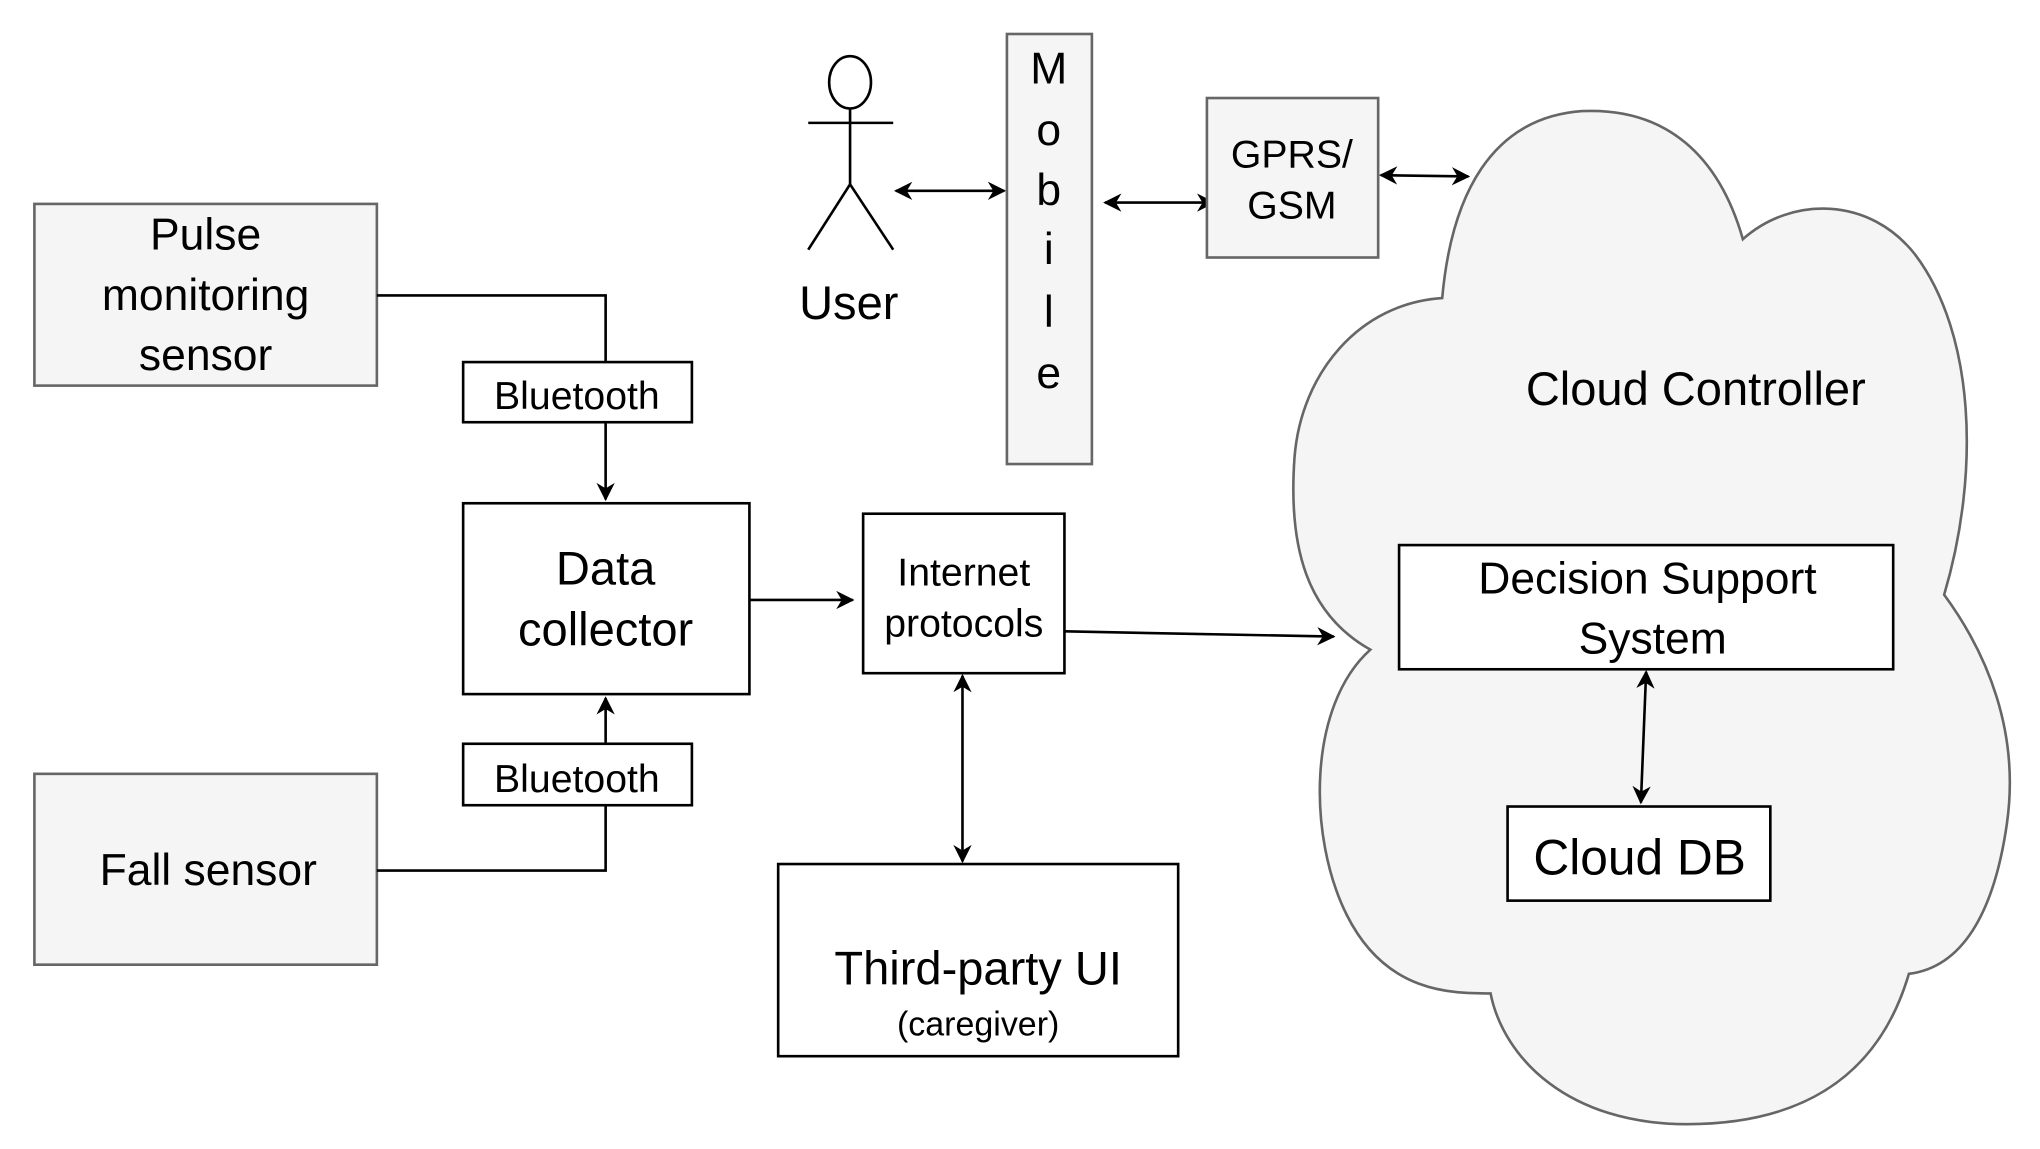  Describe the element at coordinates (1647, 578) in the screenshot. I see `decision-support-line-1: Decision Support` at that location.